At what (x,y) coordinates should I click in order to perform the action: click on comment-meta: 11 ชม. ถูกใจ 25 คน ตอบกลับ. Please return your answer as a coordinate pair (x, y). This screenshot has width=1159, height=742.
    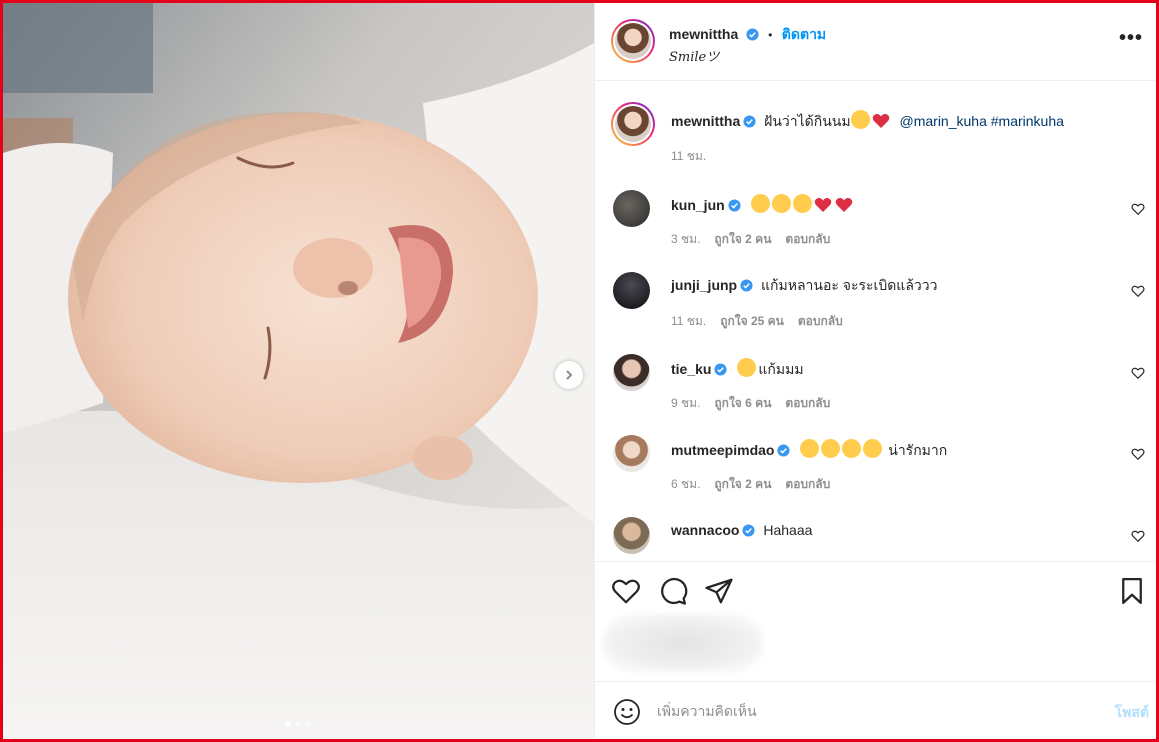
    Looking at the image, I should click on (764, 321).